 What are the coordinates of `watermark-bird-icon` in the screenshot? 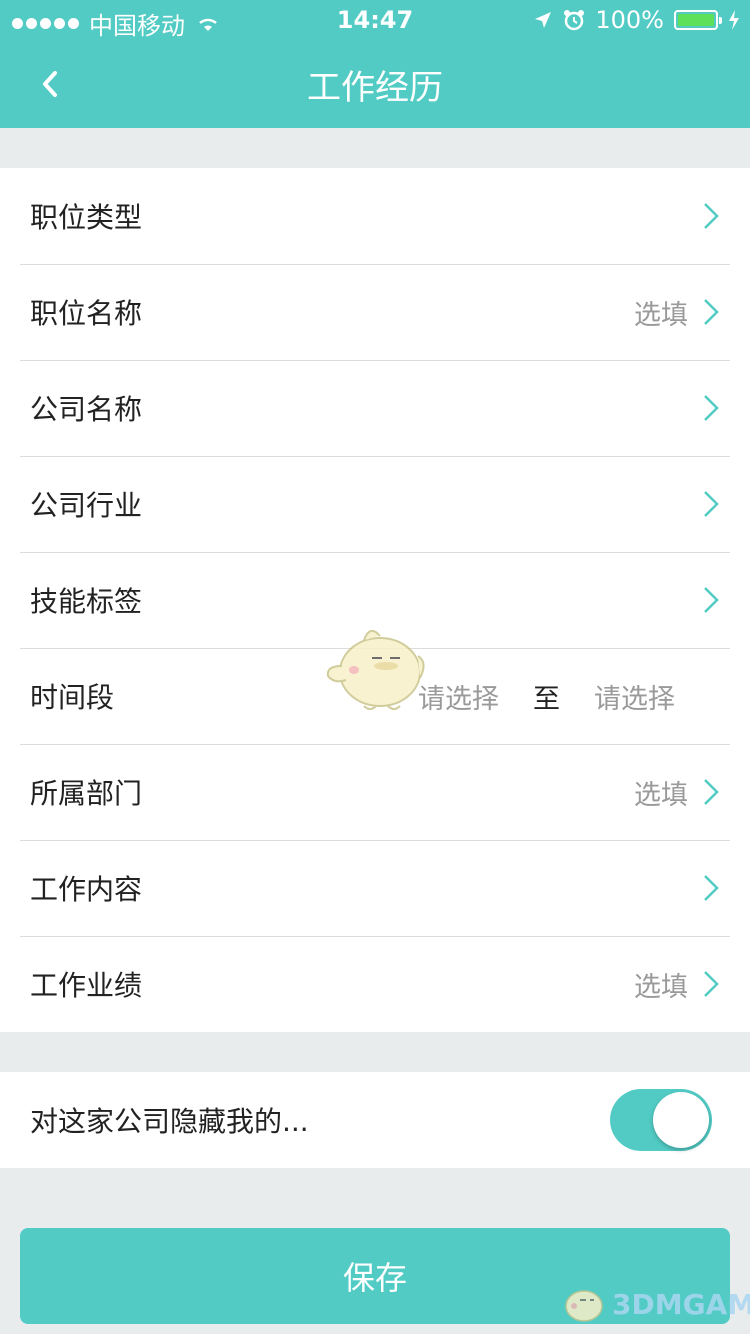 It's located at (375, 669).